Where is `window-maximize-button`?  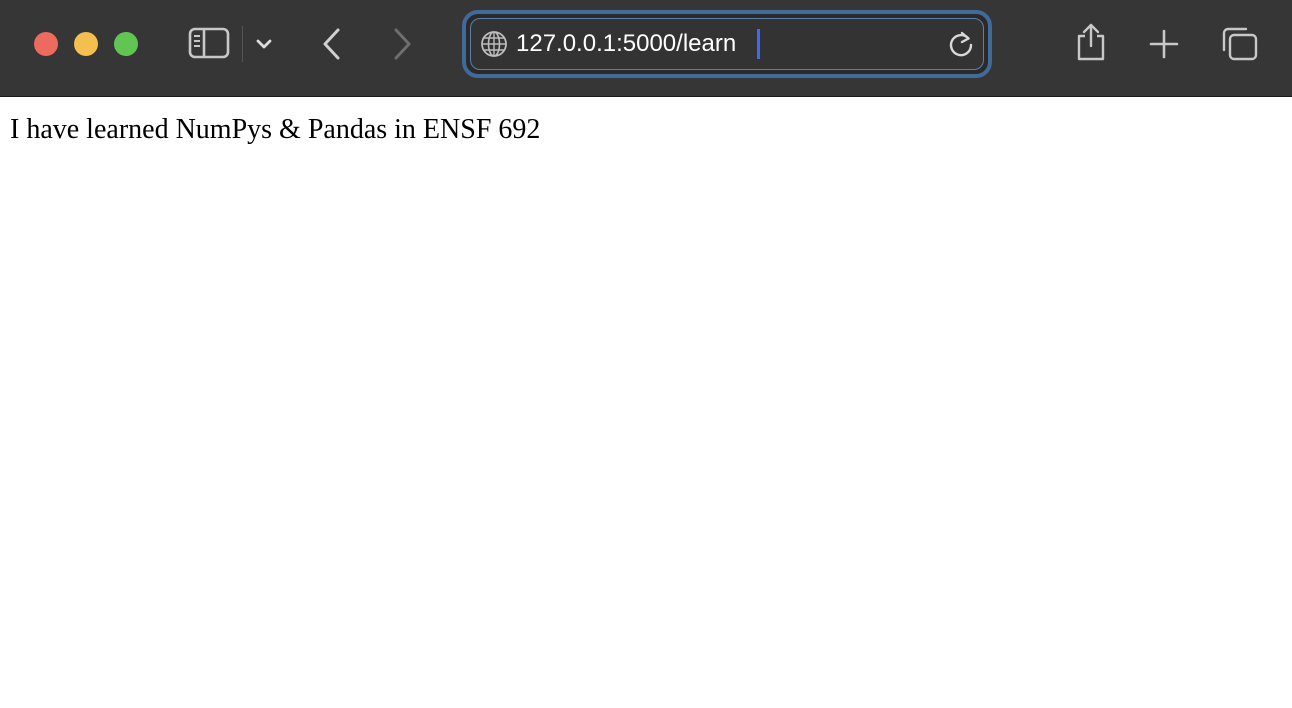
window-maximize-button is located at coordinates (126, 44).